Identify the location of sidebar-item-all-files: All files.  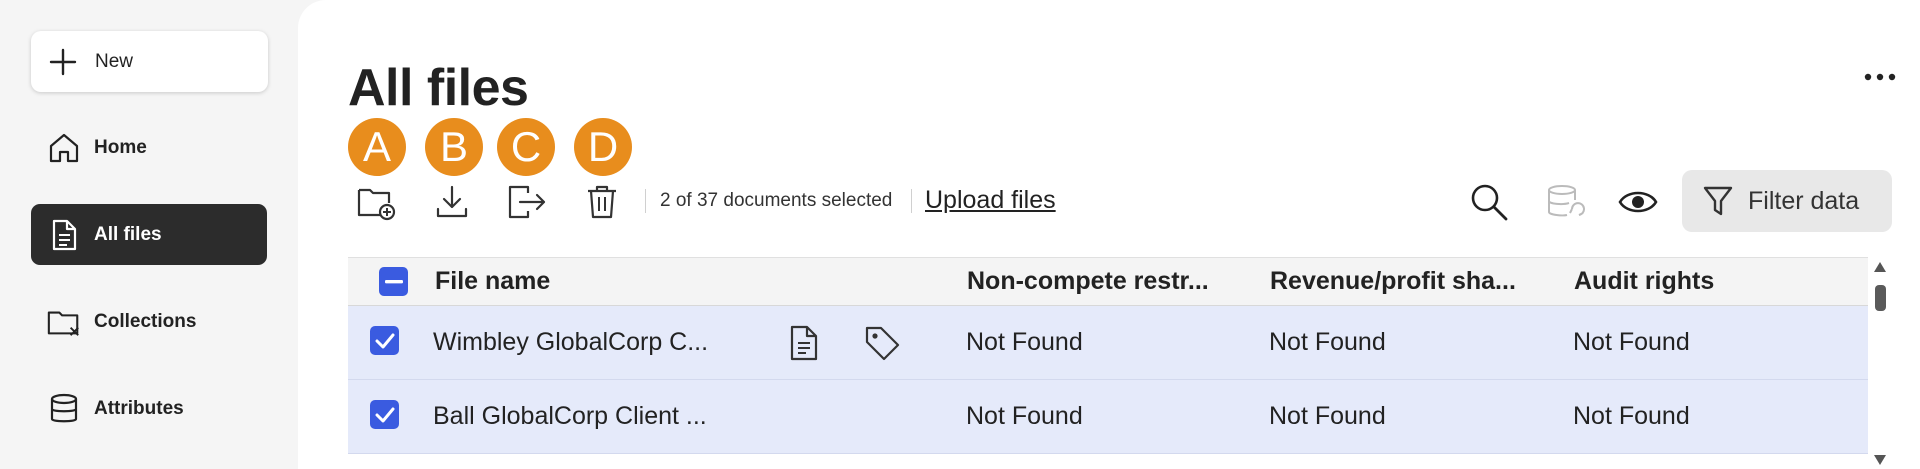
(149, 234).